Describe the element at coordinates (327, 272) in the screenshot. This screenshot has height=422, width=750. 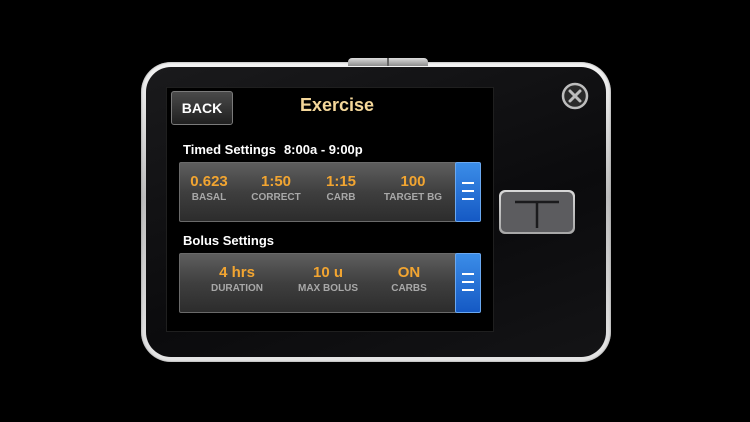
I see `max-bolus-value: 10 u` at that location.